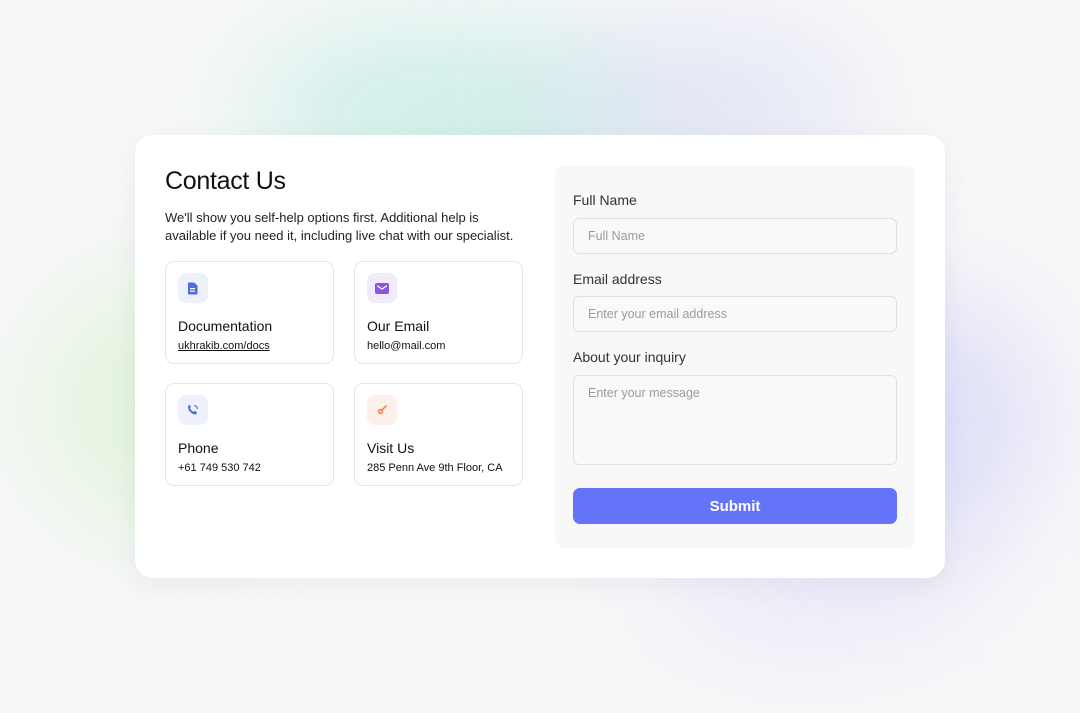 This screenshot has height=713, width=1080. I want to click on info-title: Phone, so click(198, 448).